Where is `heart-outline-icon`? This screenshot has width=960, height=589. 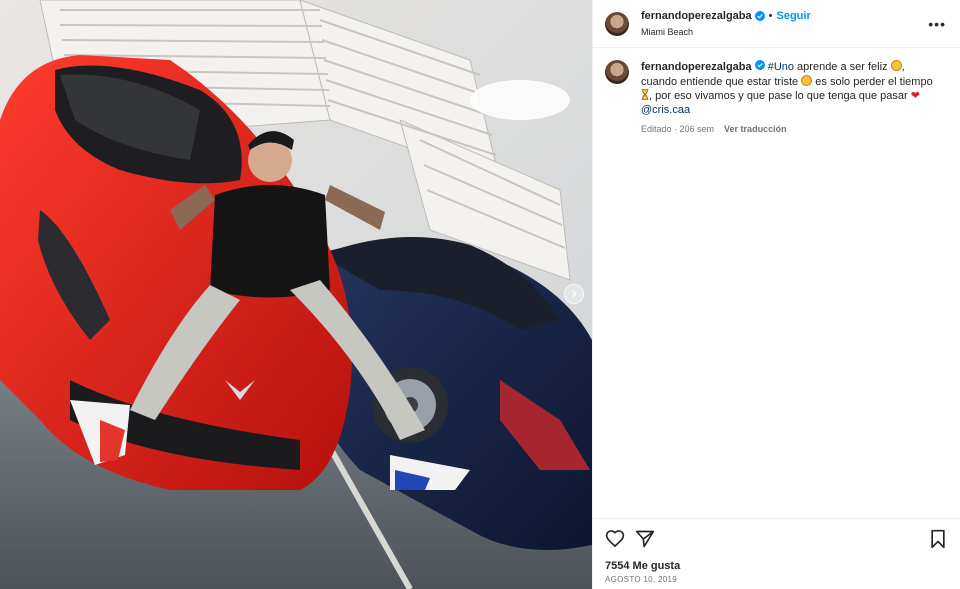
heart-outline-icon is located at coordinates (615, 539).